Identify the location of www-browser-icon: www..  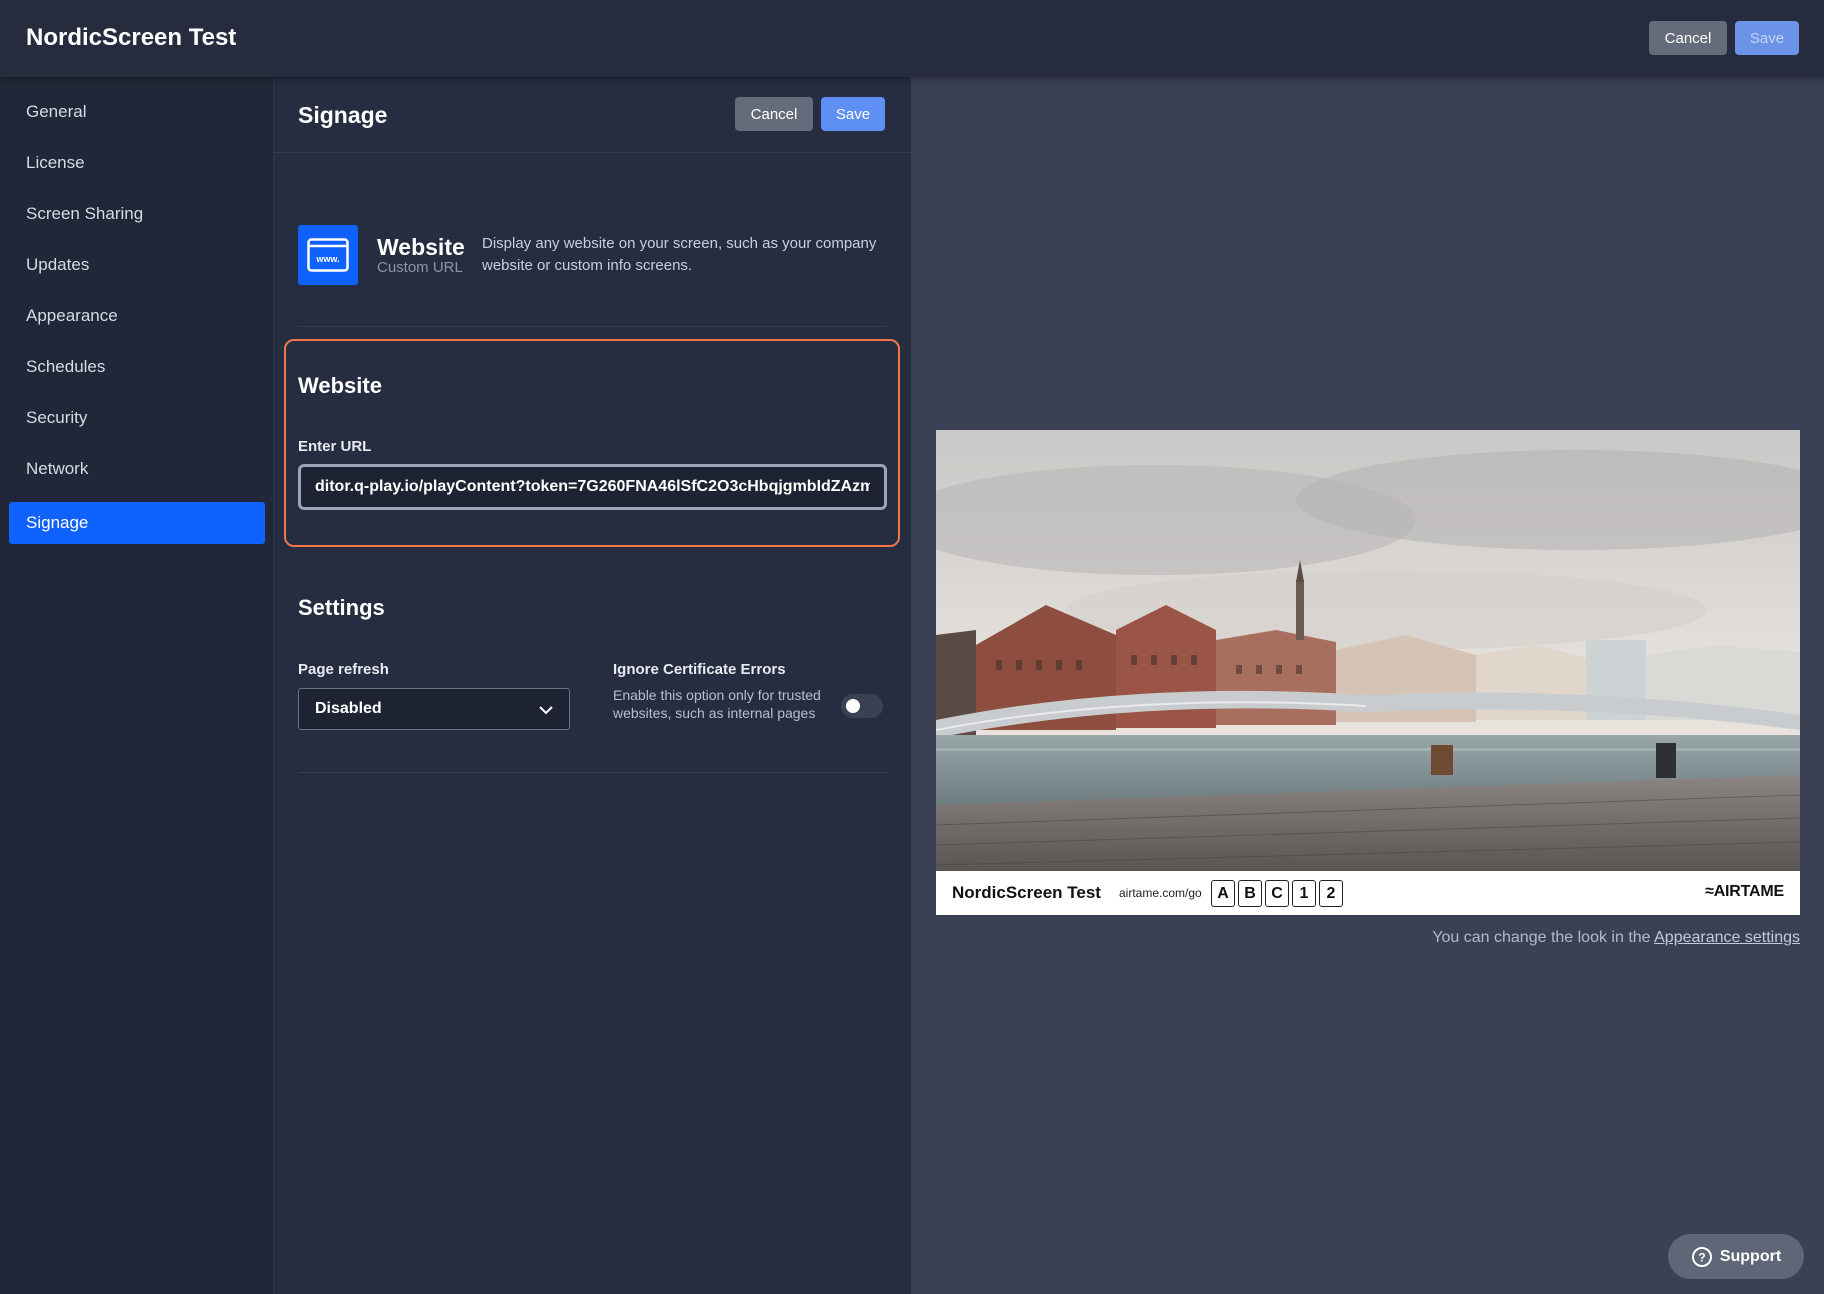
(328, 255).